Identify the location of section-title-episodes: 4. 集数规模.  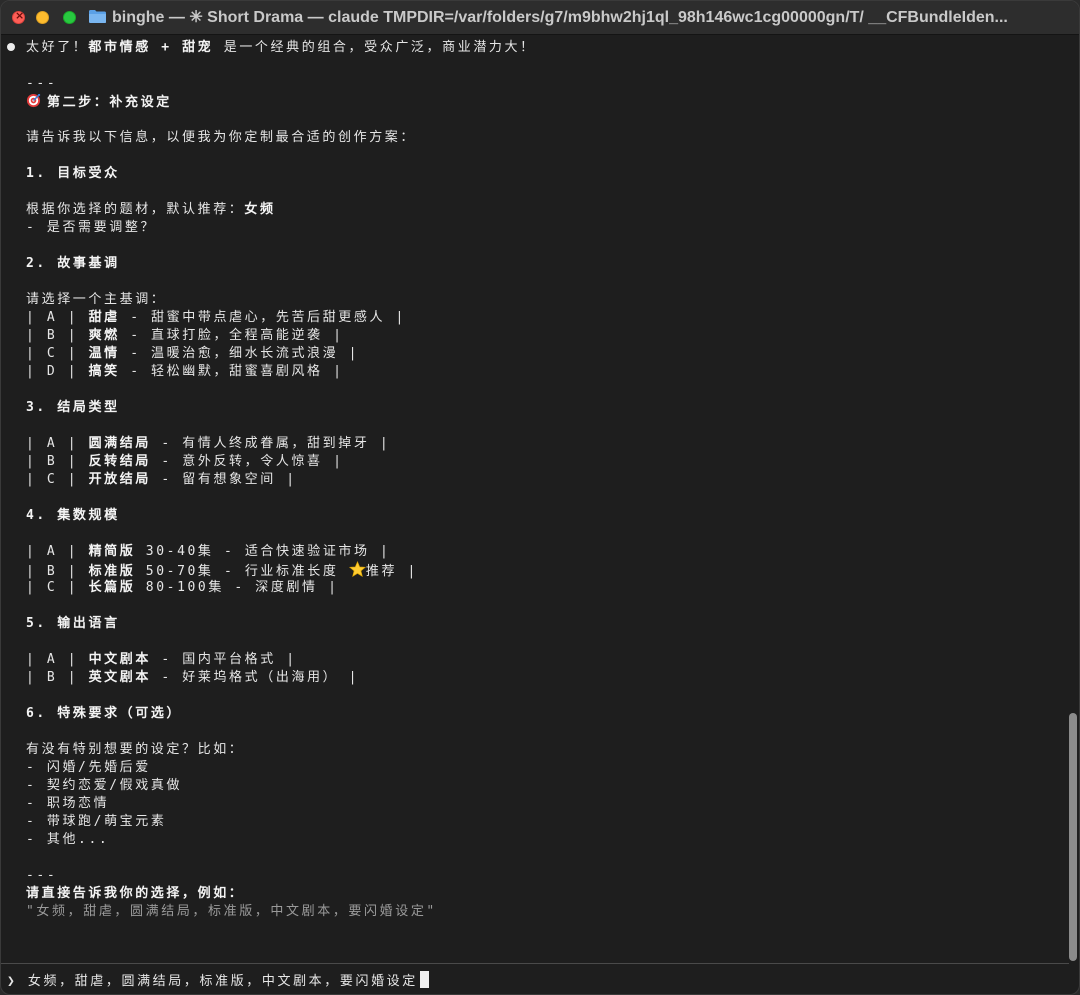
(73, 515).